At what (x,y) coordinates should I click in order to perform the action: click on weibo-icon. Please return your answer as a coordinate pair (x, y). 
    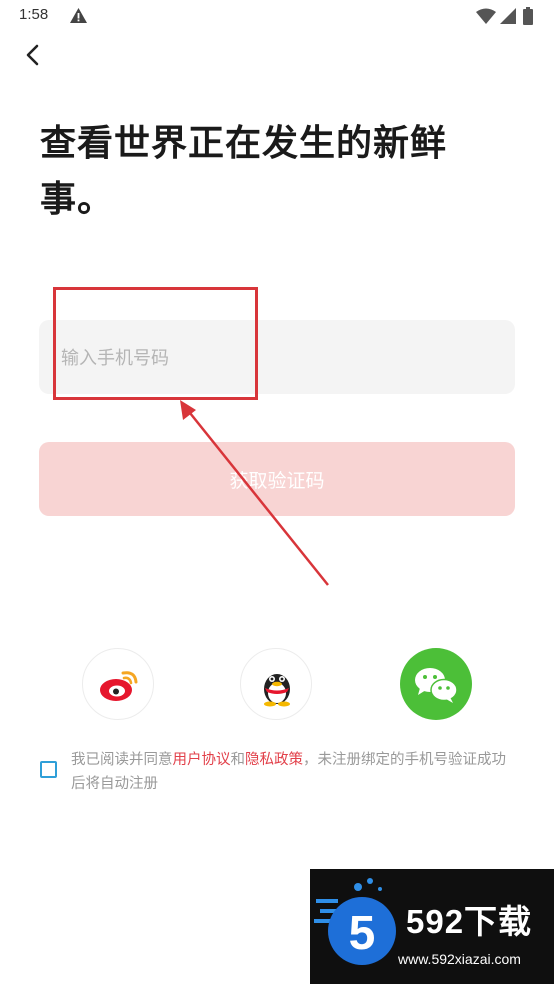
    Looking at the image, I should click on (119, 686).